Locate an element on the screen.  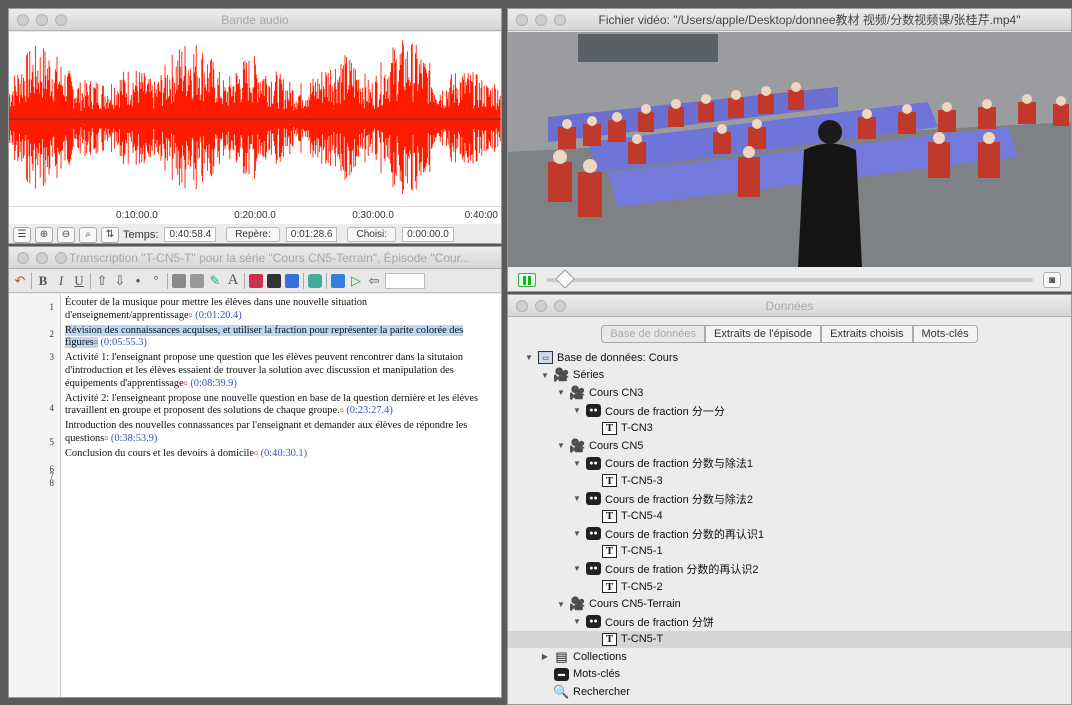
magnifier-icon: ⌕ is located at coordinates (88, 234).